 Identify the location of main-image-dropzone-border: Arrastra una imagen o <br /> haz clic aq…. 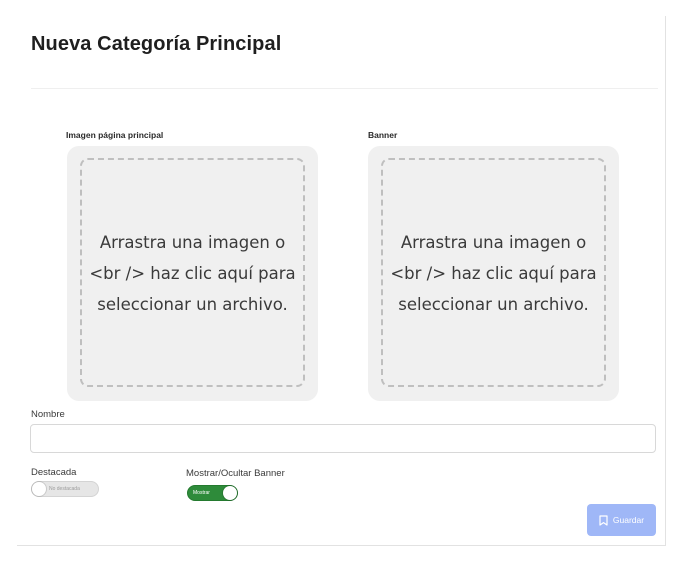
(192, 272).